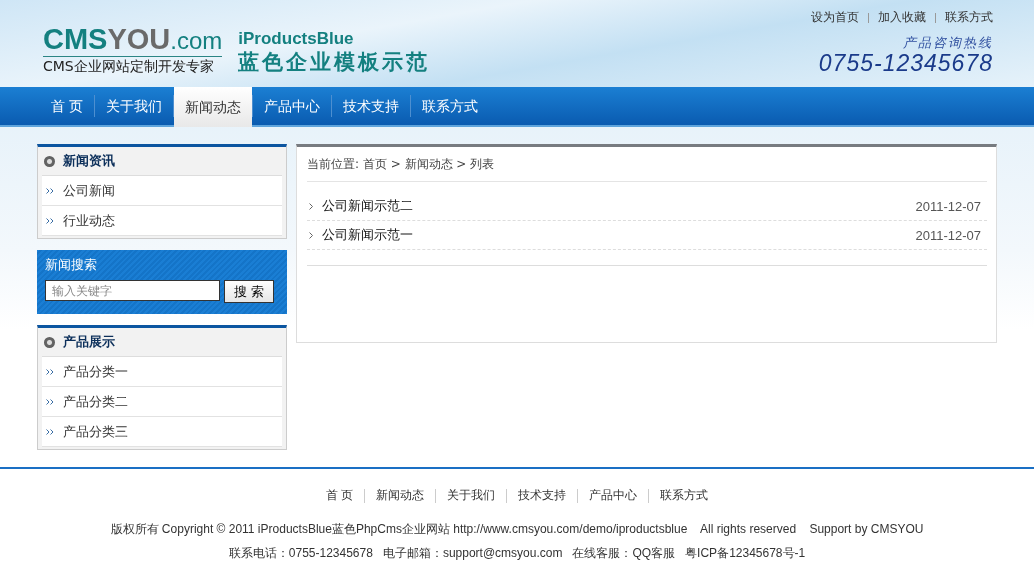 The image size is (1034, 587). Describe the element at coordinates (89, 190) in the screenshot. I see `sidebar-link: 公司新闻` at that location.